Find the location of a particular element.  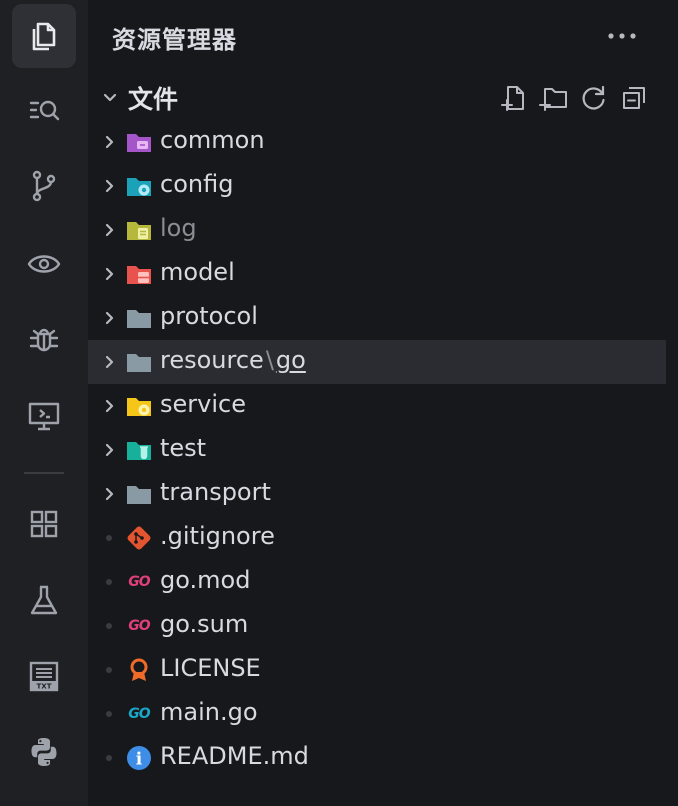

collapse-all-icon is located at coordinates (634, 98).